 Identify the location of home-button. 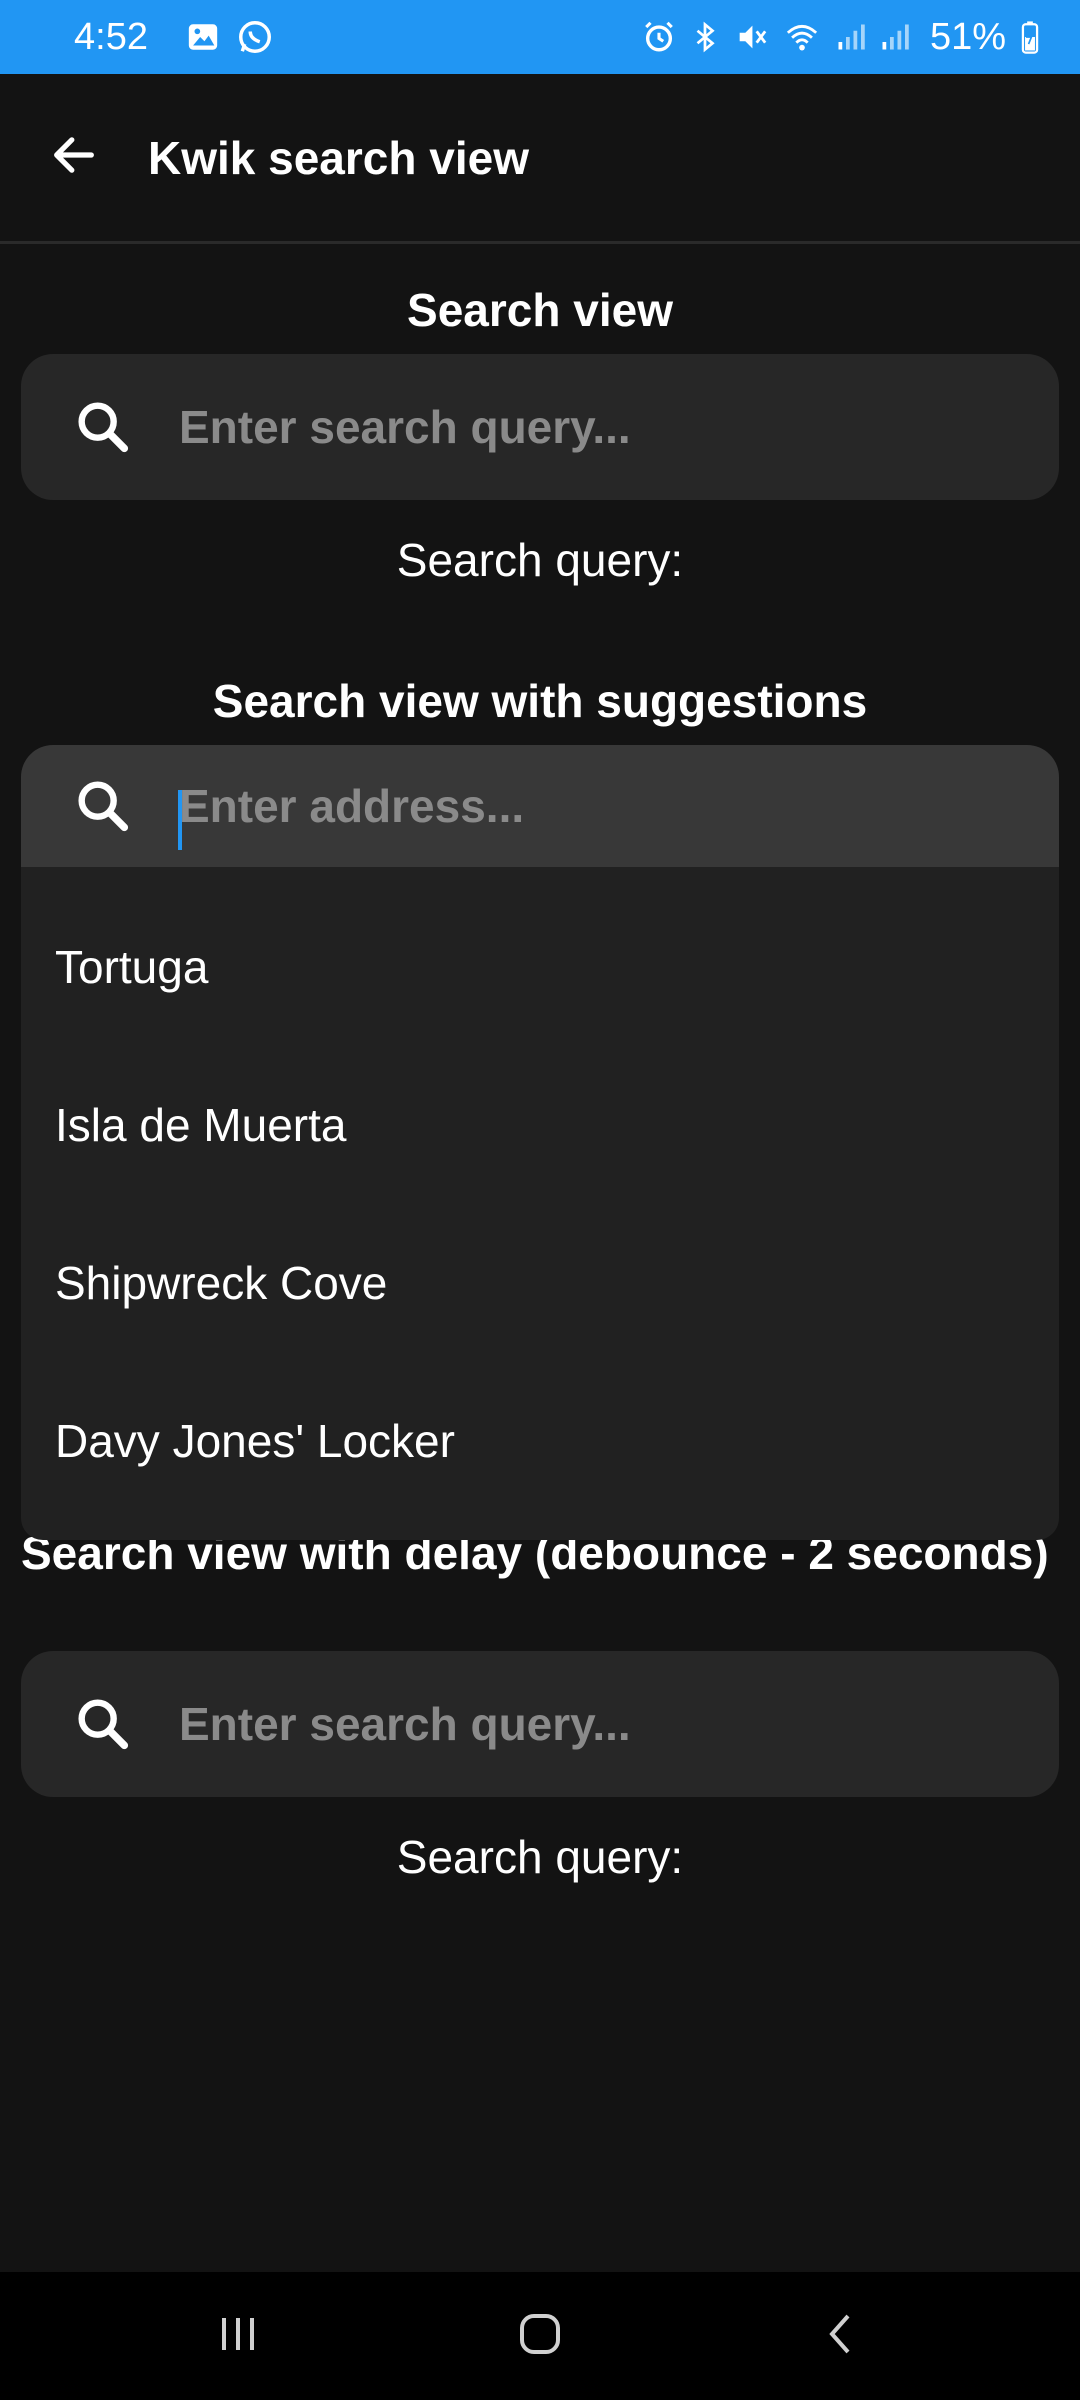
(540, 2336).